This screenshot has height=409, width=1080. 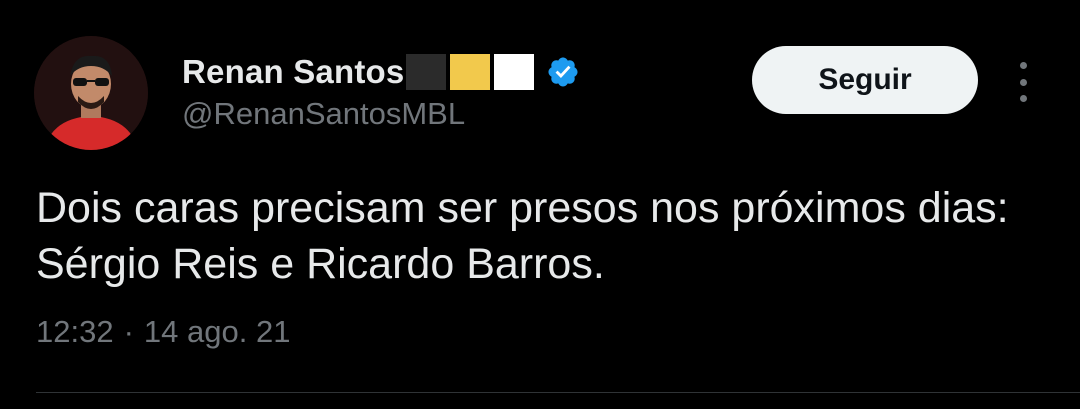 What do you see at coordinates (217, 332) in the screenshot?
I see `tweet-date: 14 ago. 21` at bounding box center [217, 332].